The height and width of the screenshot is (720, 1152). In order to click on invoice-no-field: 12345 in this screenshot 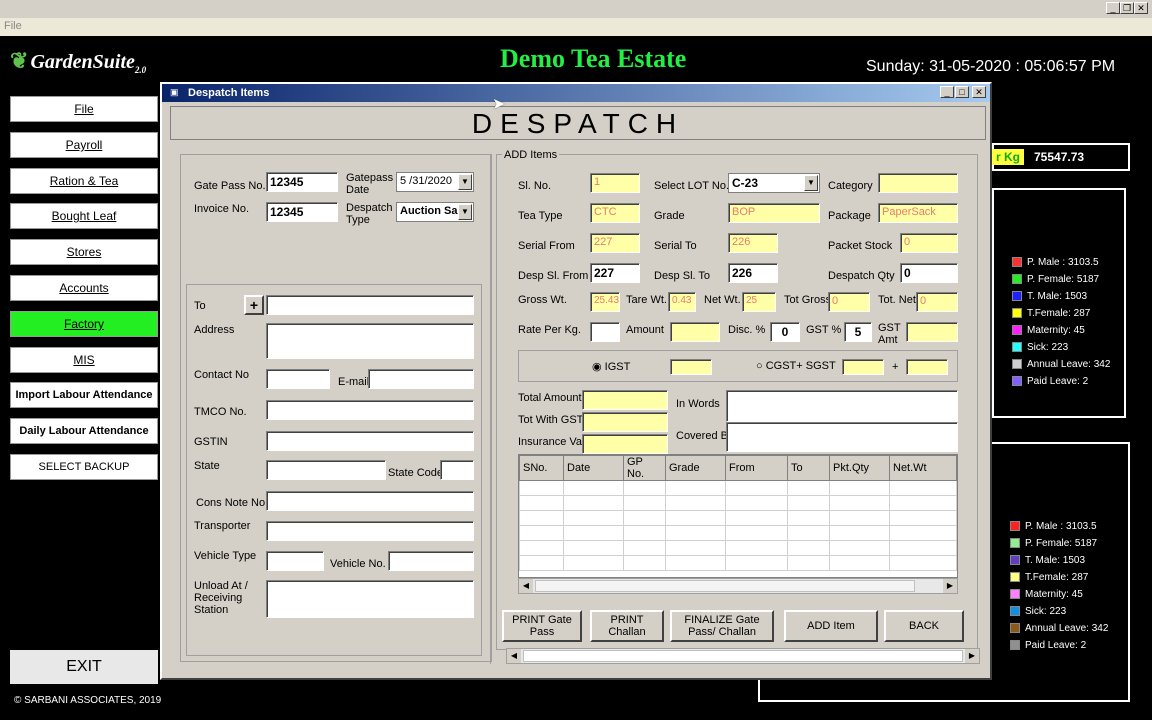, I will do `click(302, 212)`.